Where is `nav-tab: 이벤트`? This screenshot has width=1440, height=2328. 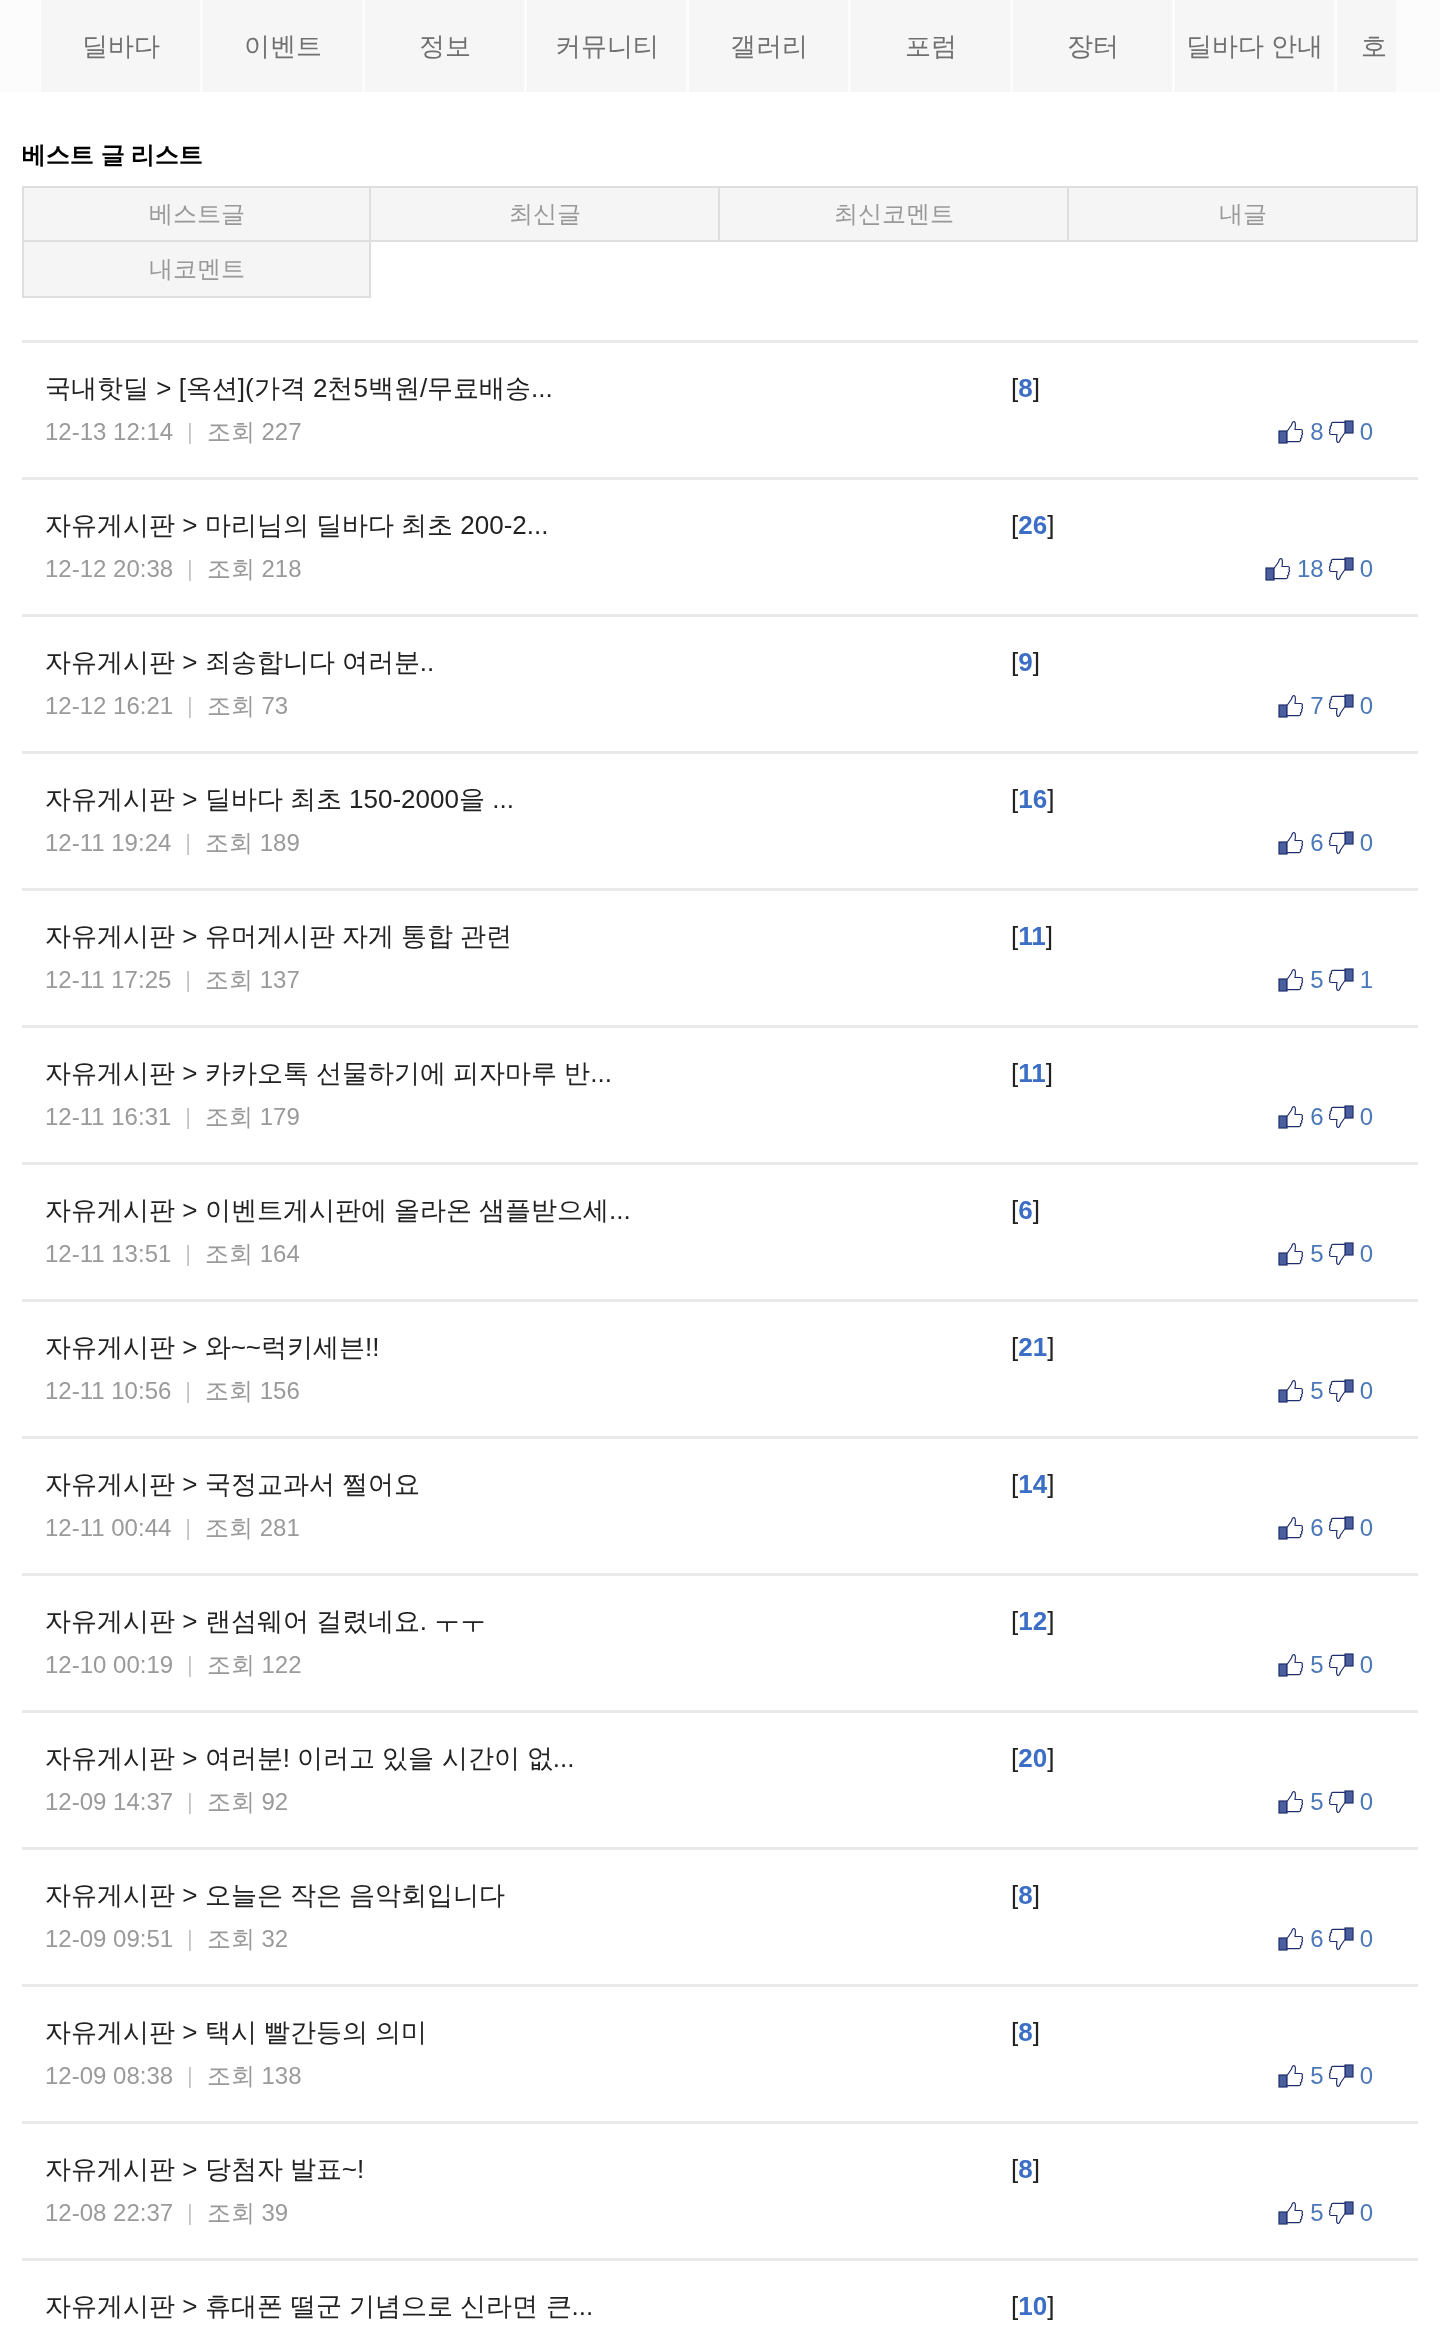
nav-tab: 이벤트 is located at coordinates (282, 46).